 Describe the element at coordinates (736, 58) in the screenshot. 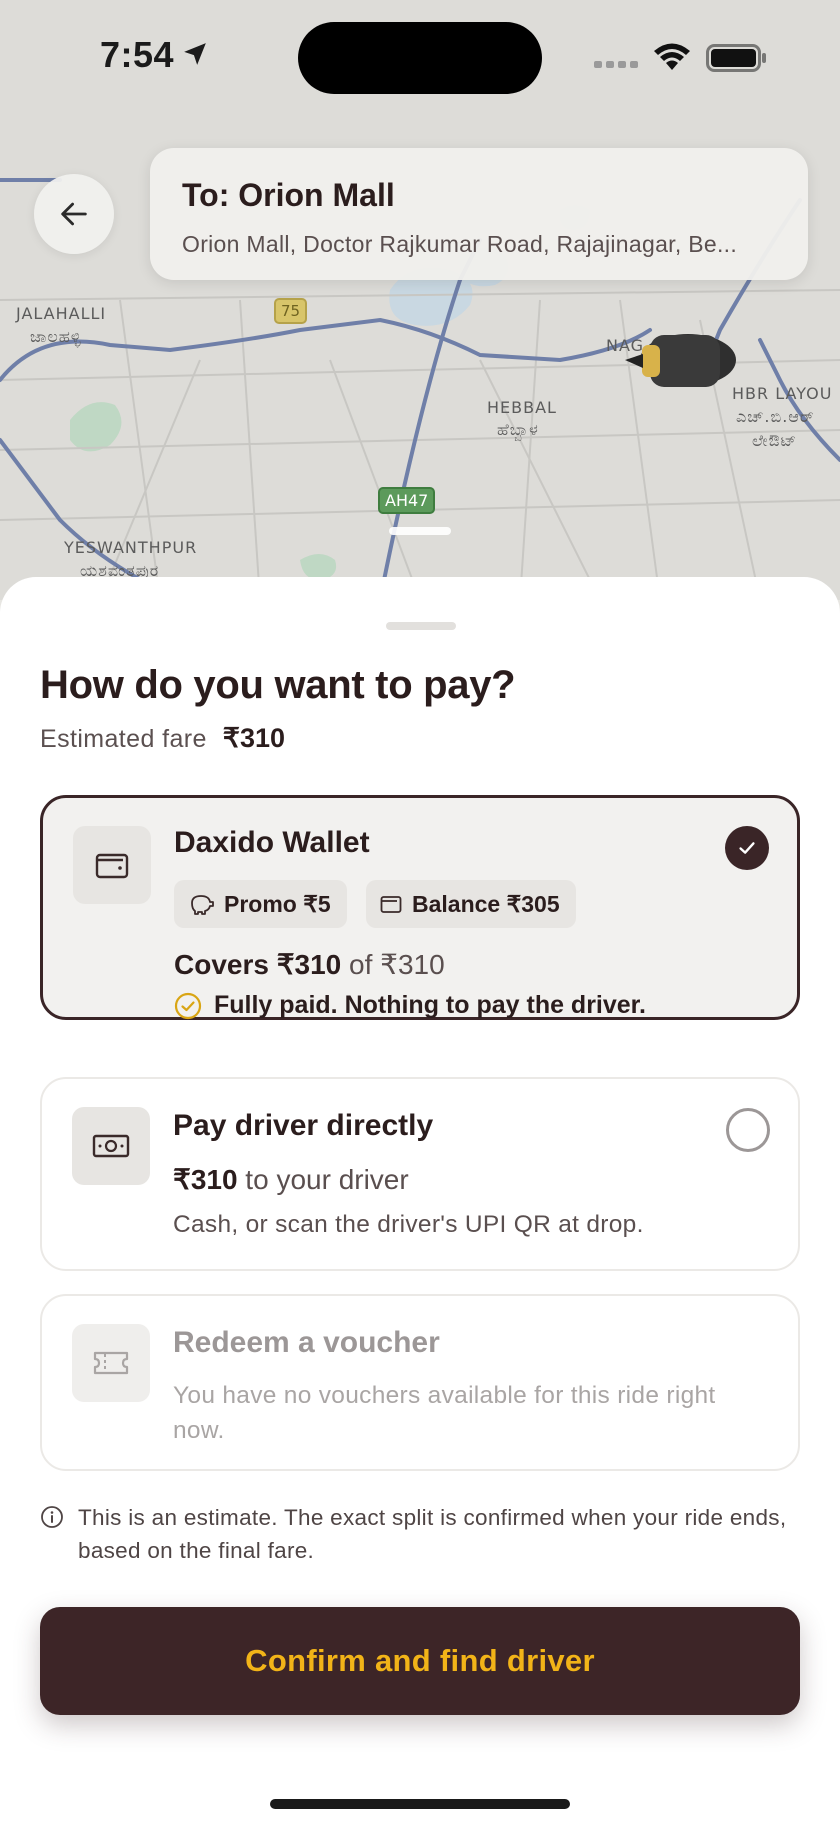

I see `battery-icon` at that location.